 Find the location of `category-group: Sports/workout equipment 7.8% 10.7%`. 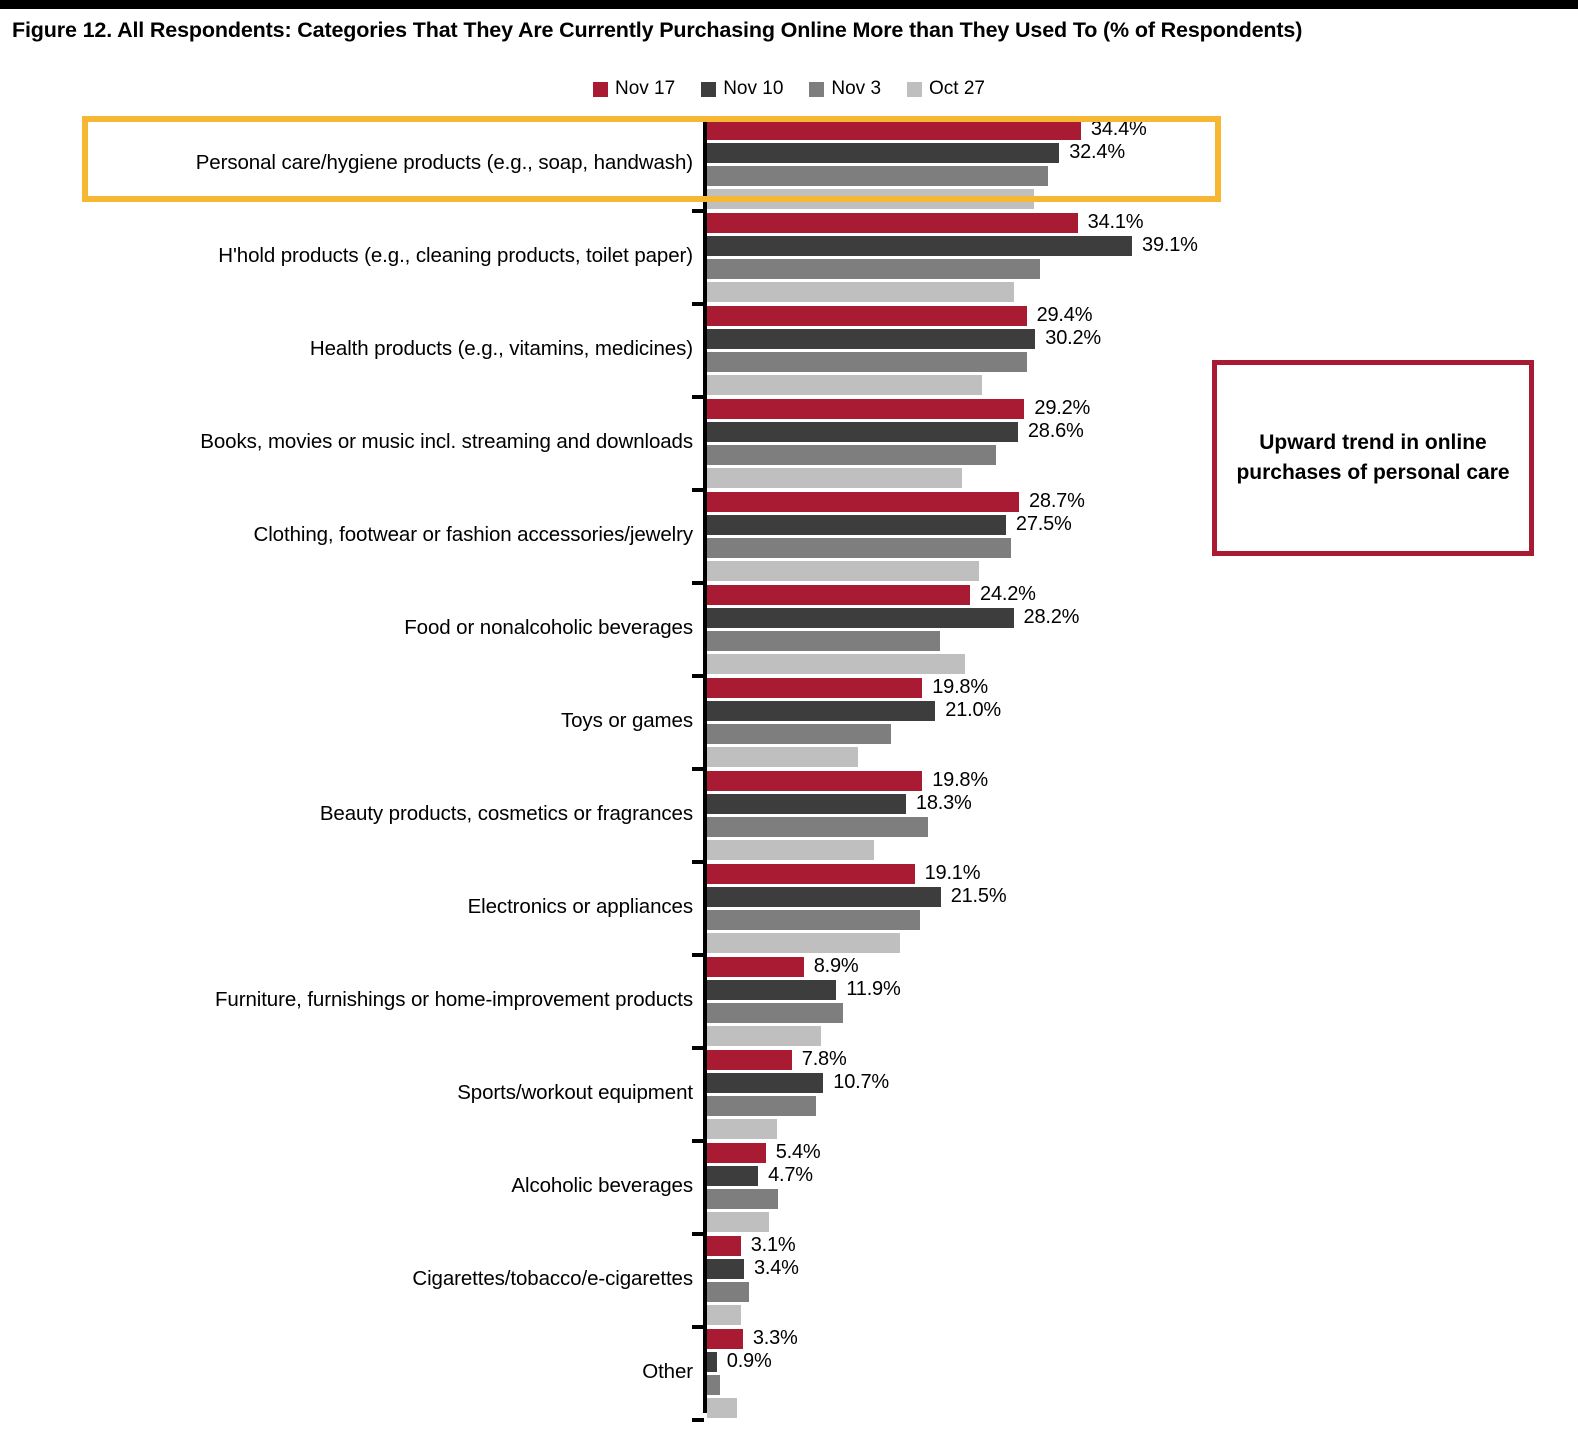

category-group: Sports/workout equipment 7.8% 10.7% is located at coordinates (789, 1092).